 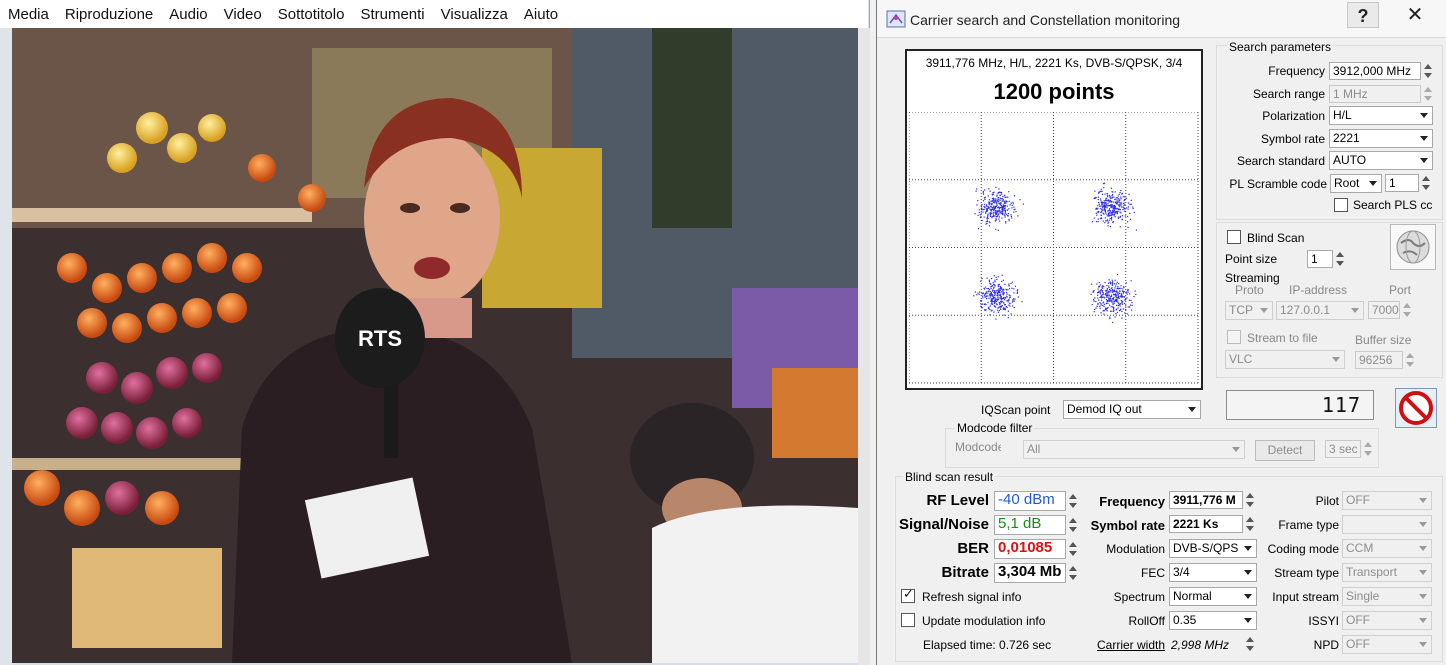 What do you see at coordinates (188, 14) in the screenshot?
I see `menu-audio: Audio` at bounding box center [188, 14].